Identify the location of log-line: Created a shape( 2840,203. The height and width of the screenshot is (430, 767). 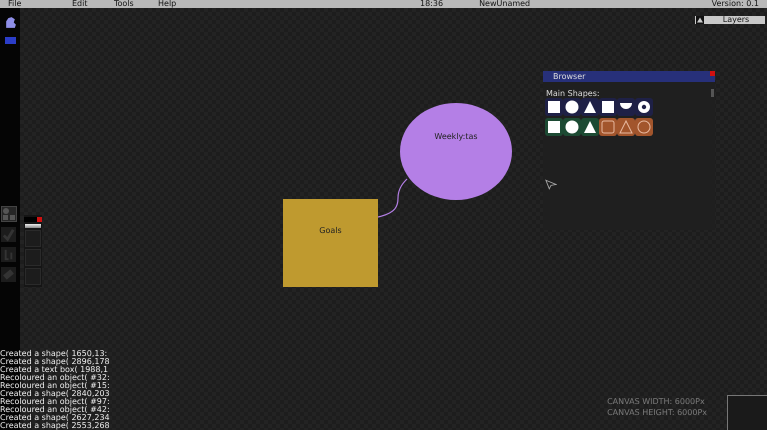
(55, 394).